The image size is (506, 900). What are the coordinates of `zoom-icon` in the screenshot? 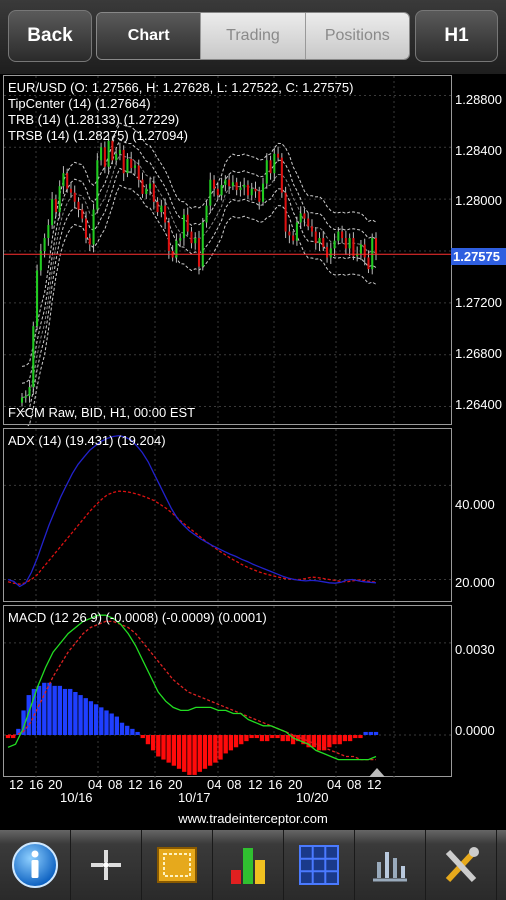 It's located at (177, 865).